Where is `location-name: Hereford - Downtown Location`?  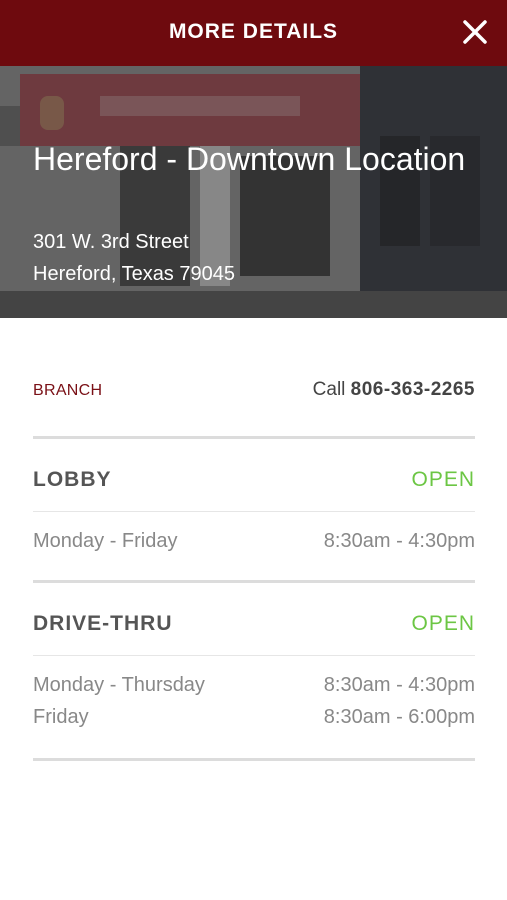
location-name: Hereford - Downtown Location is located at coordinates (249, 159).